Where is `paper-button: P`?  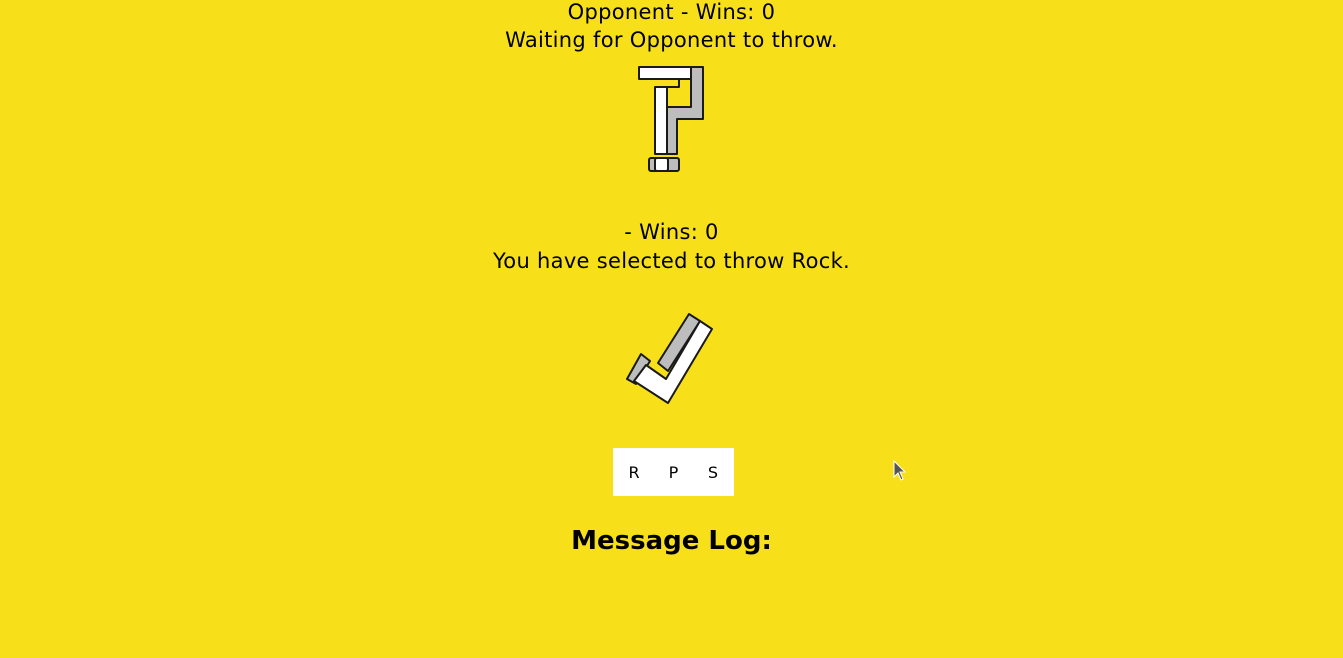
paper-button: P is located at coordinates (674, 472).